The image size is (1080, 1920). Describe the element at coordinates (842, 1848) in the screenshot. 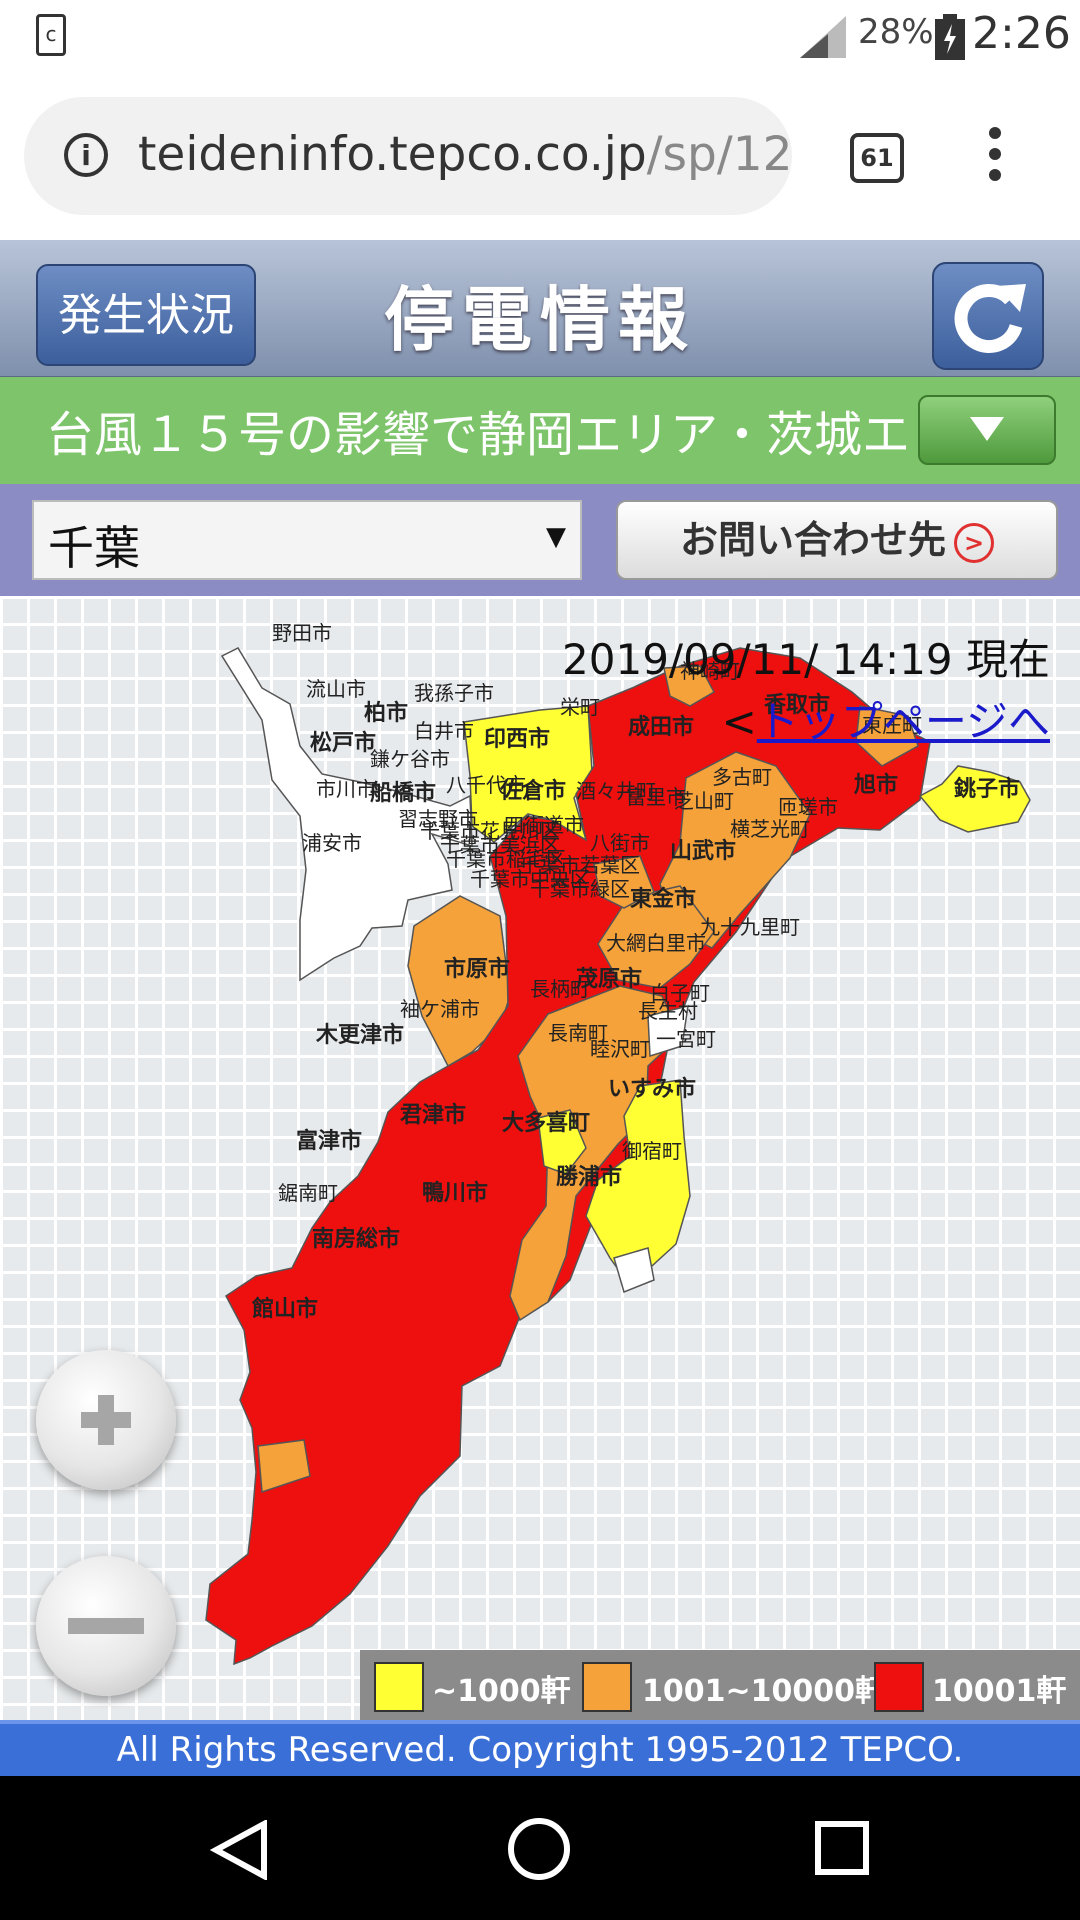

I see `recents-icon` at that location.